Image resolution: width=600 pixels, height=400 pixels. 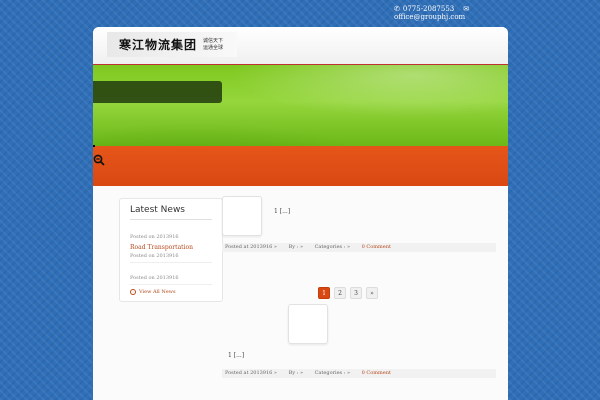 I want to click on hero-banner, so click(x=300, y=105).